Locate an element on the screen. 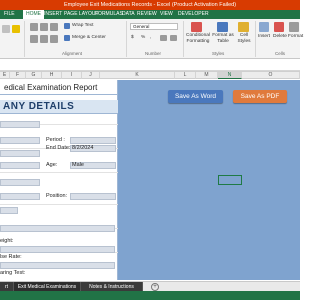 Image resolution: width=320 pixels, height=300 pixels. decrease-decimal-icon is located at coordinates (173, 38).